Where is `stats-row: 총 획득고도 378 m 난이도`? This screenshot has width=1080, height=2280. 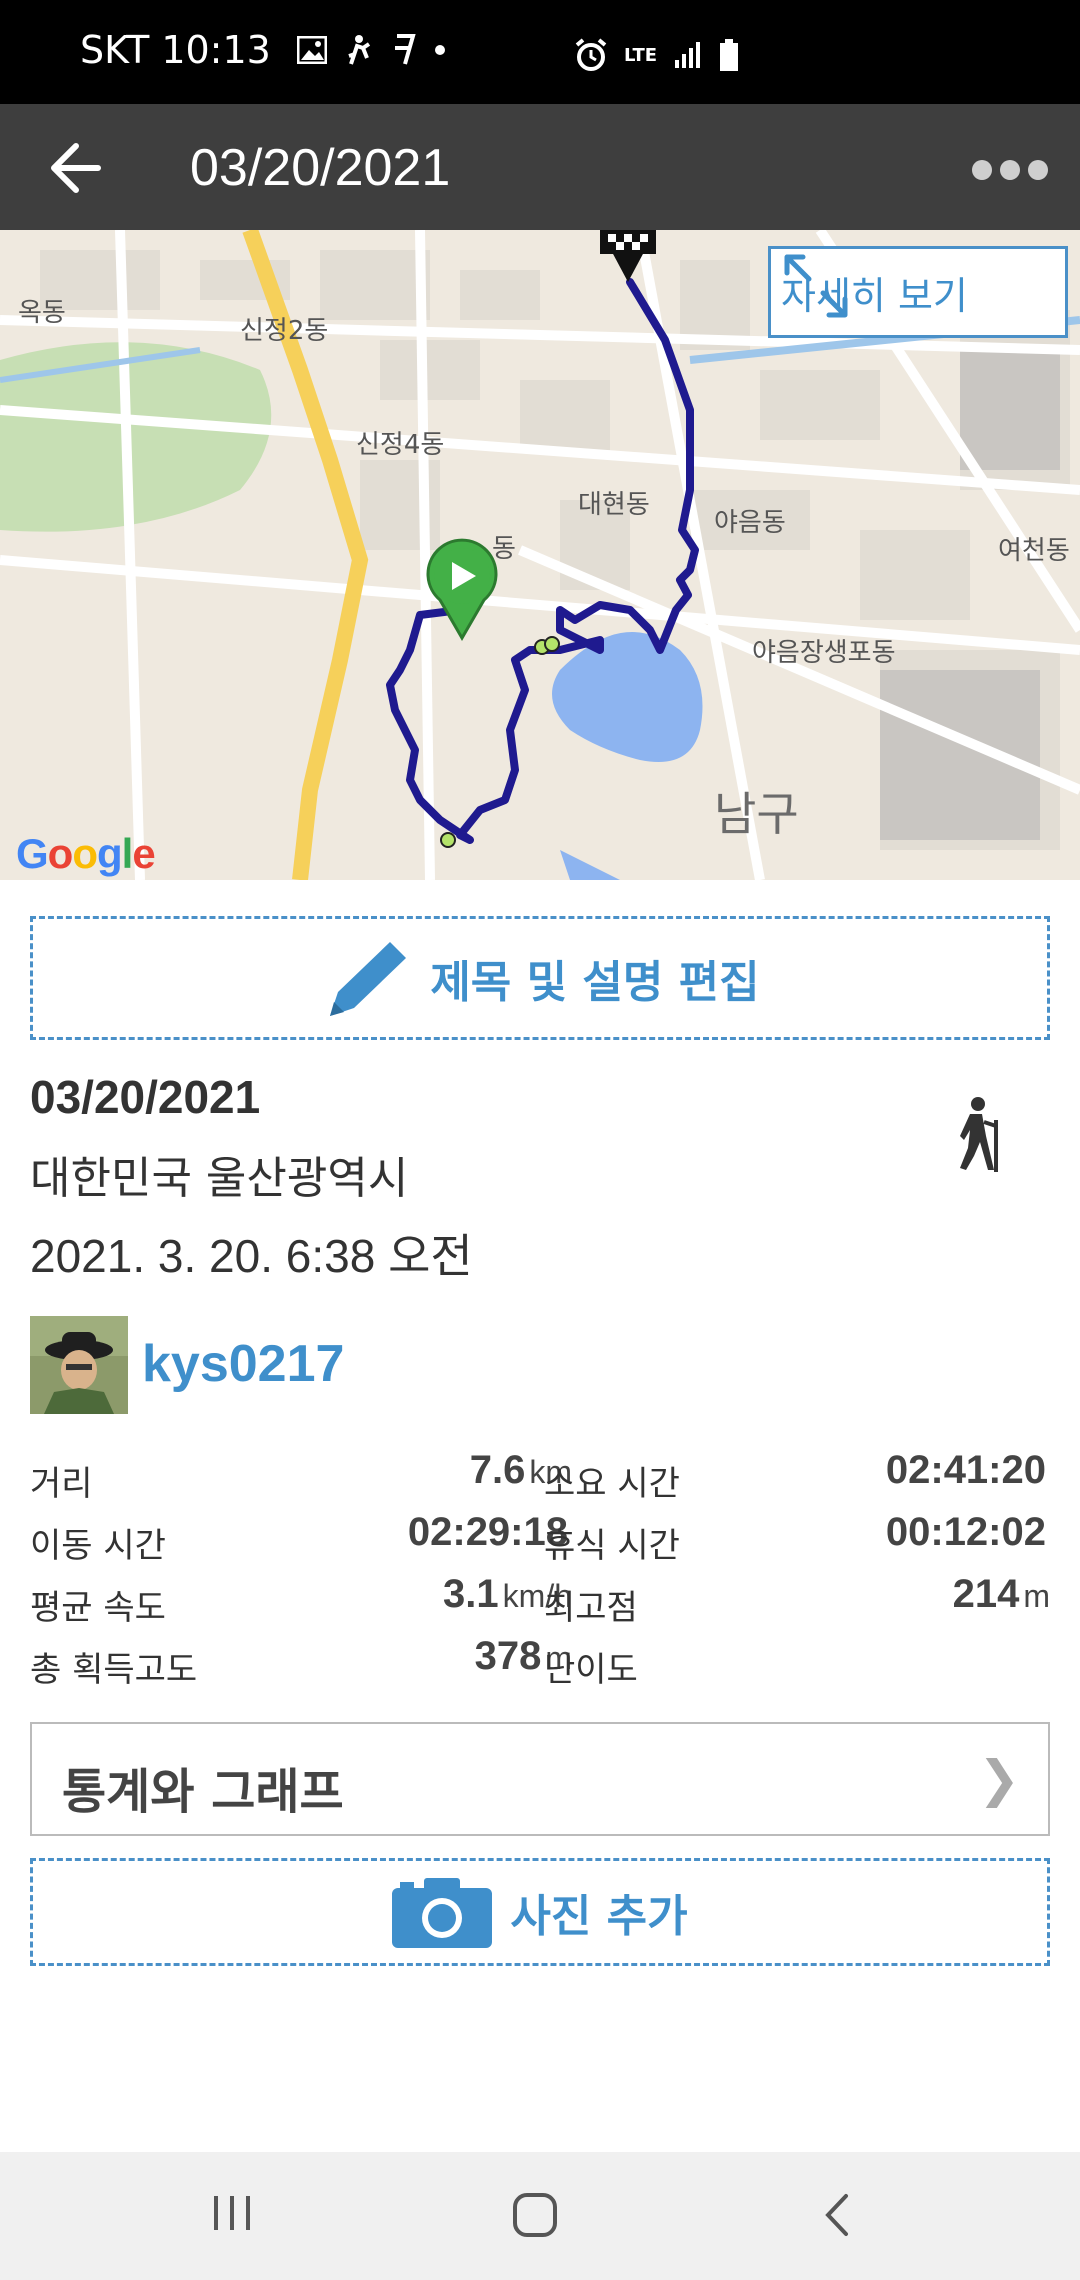 stats-row: 총 획득고도 378 m 난이도 is located at coordinates (540, 1665).